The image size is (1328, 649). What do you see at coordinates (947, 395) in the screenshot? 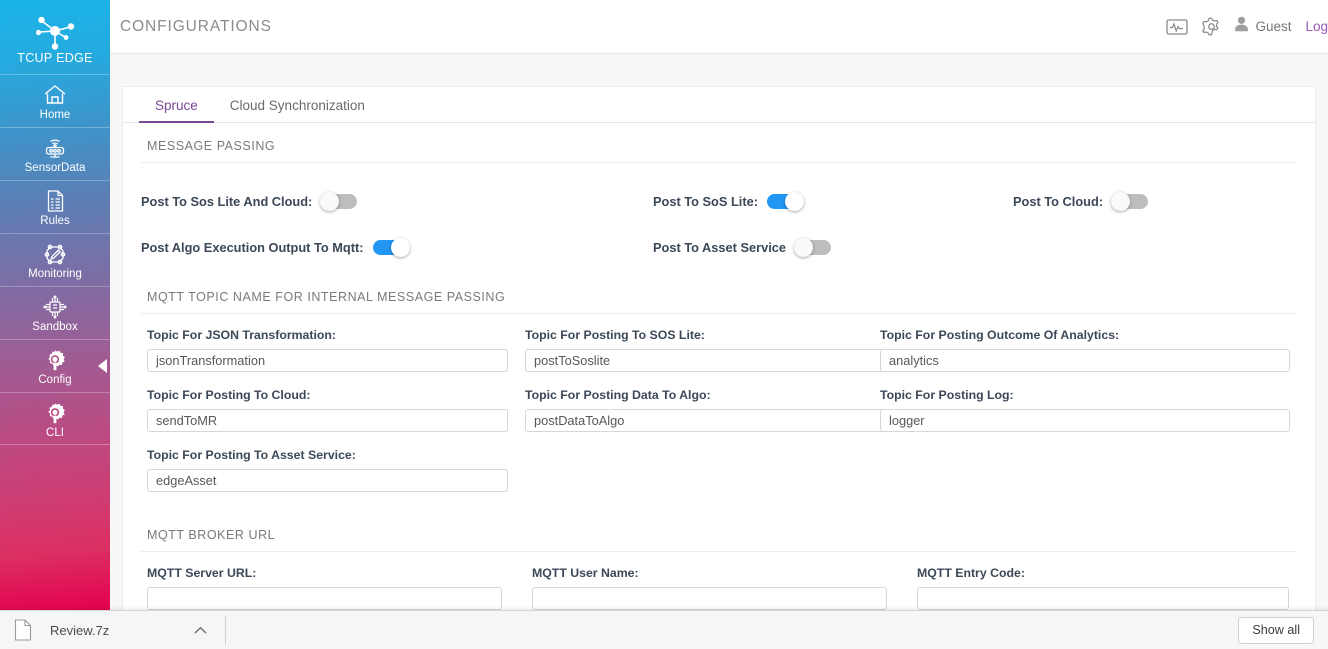
I see `field-label: Topic For Posting Log:` at bounding box center [947, 395].